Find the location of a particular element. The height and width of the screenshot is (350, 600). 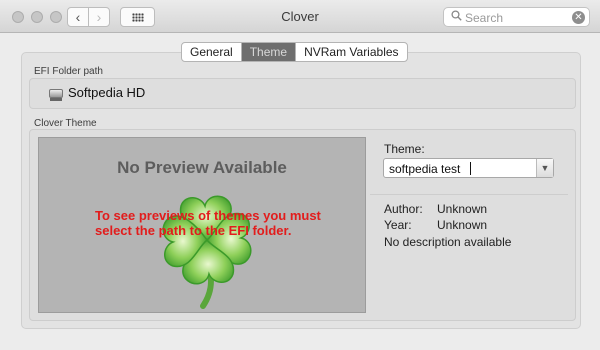

author-label: Author: is located at coordinates (403, 209).